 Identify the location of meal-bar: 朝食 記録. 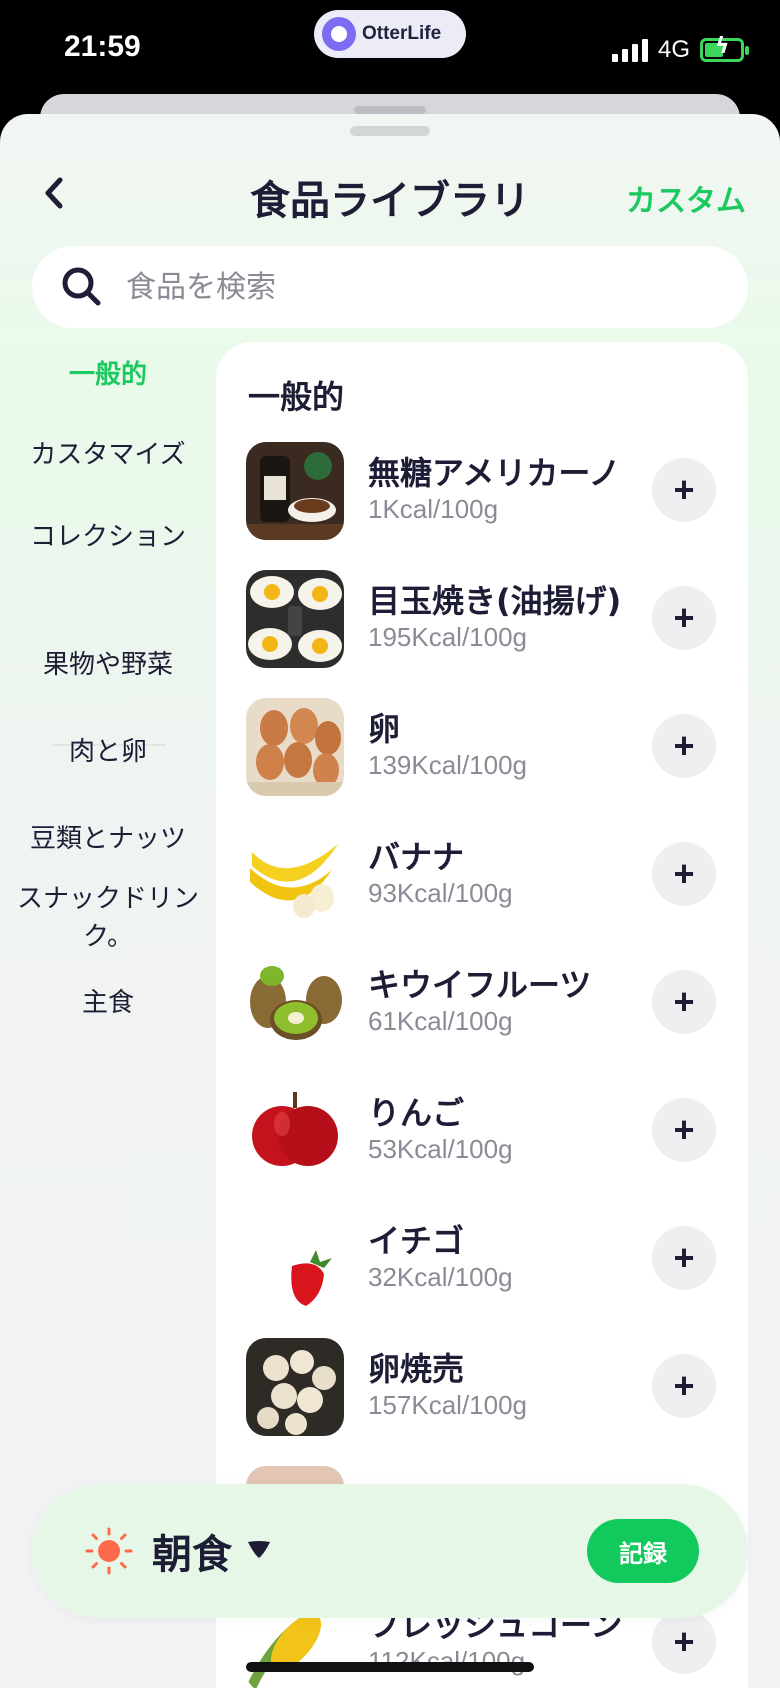
(390, 1551).